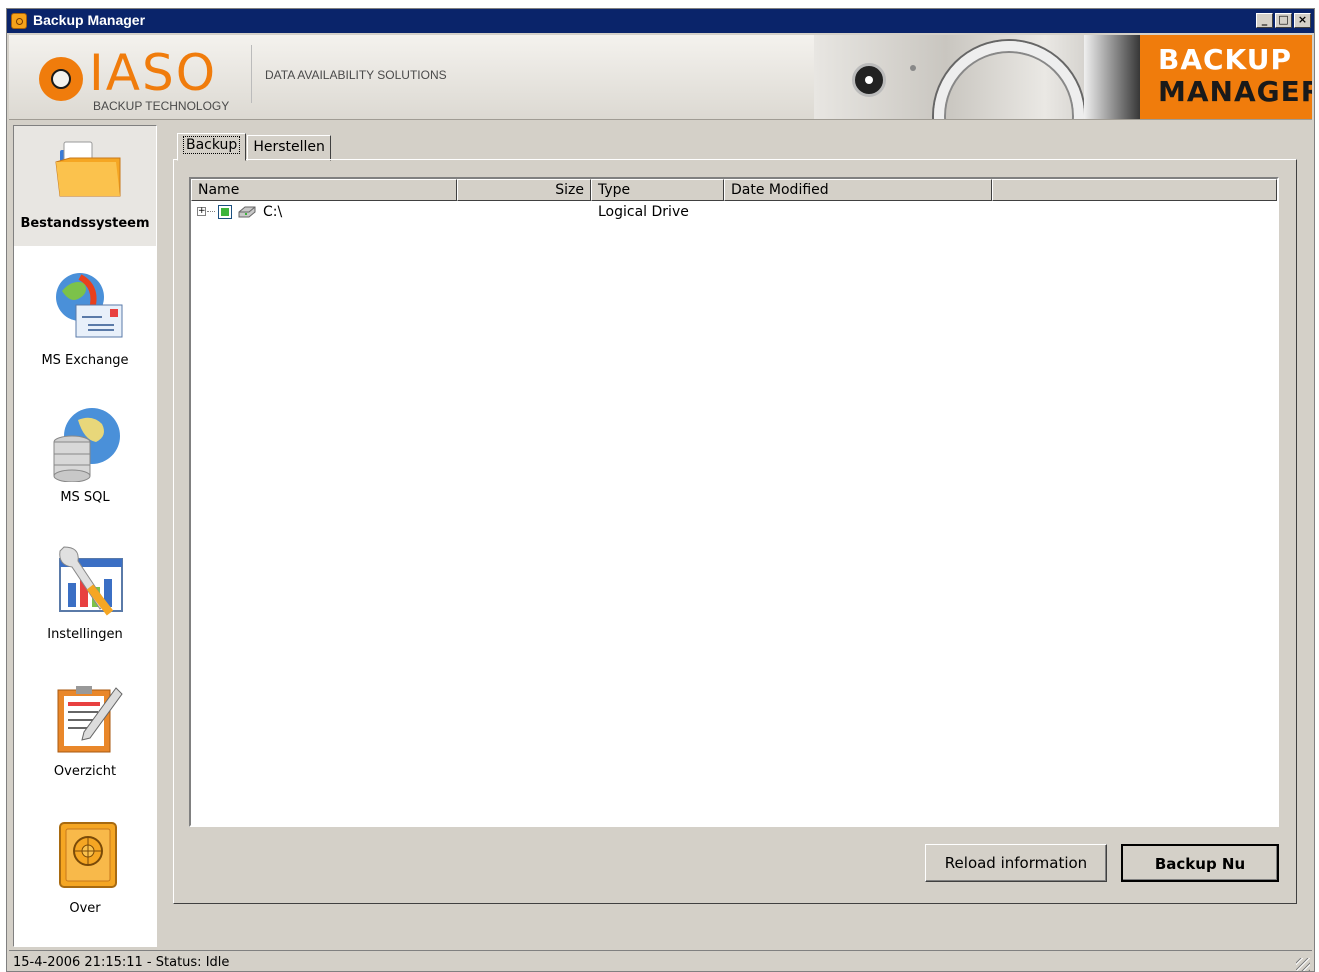  I want to click on tab-label: Herstellen, so click(289, 147).